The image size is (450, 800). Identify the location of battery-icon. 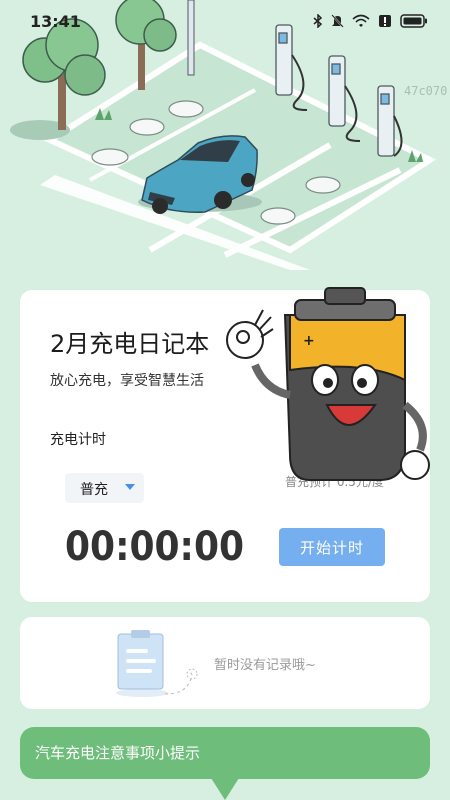
(413, 21).